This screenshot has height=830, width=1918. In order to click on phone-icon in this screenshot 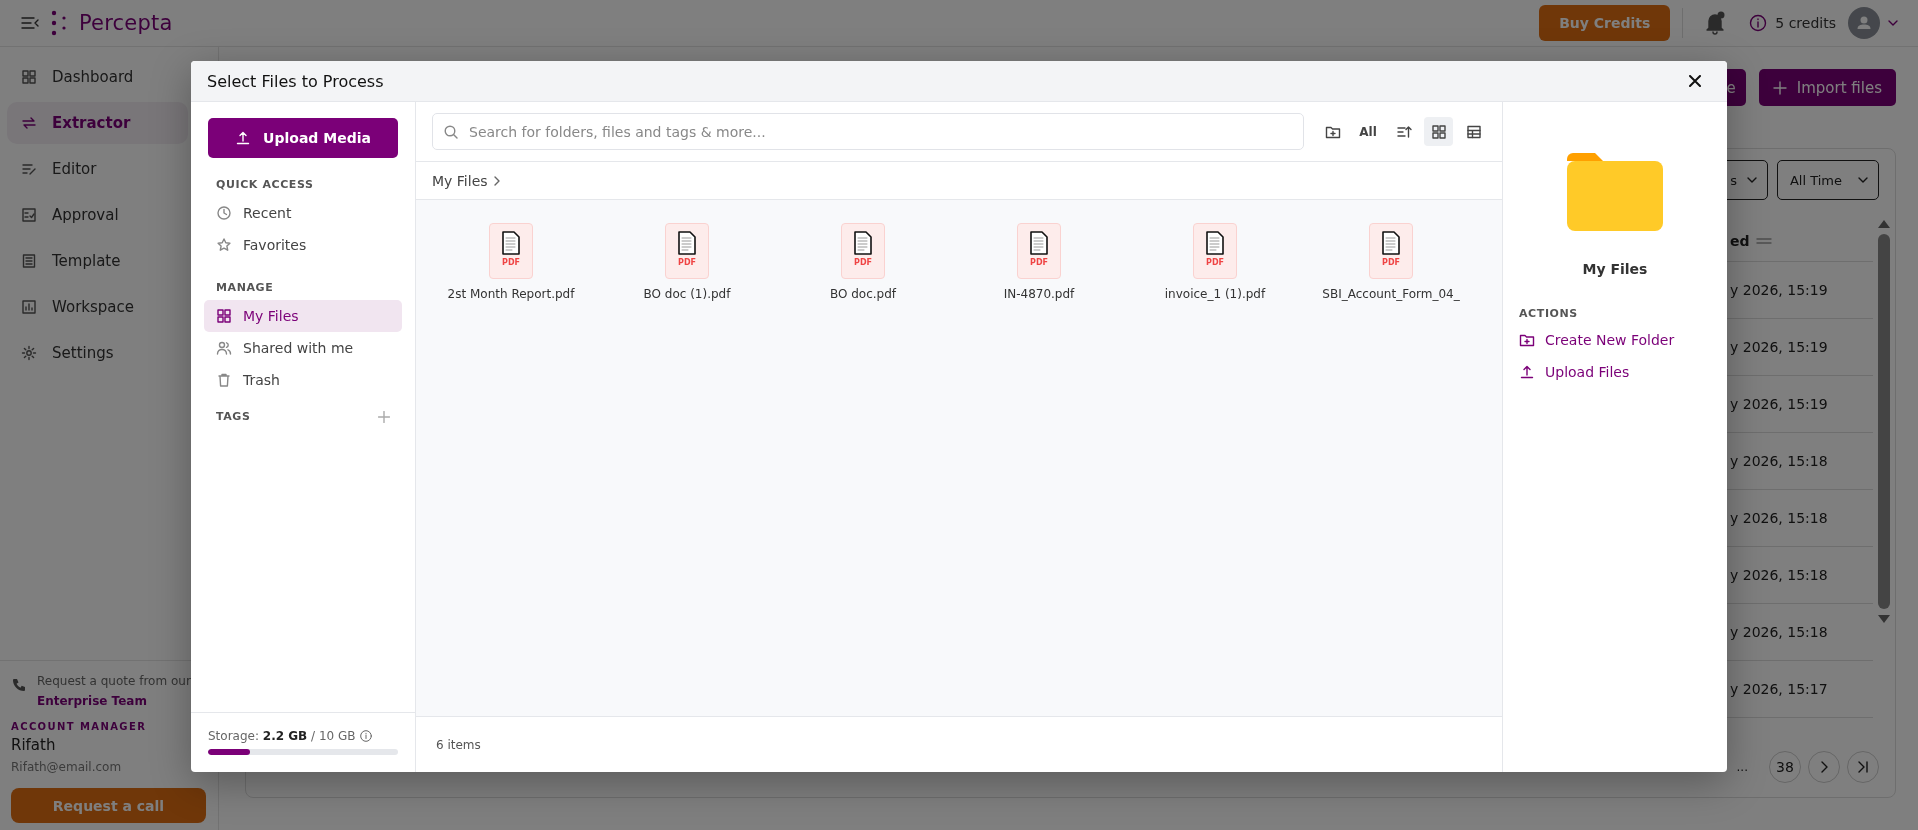, I will do `click(19, 685)`.